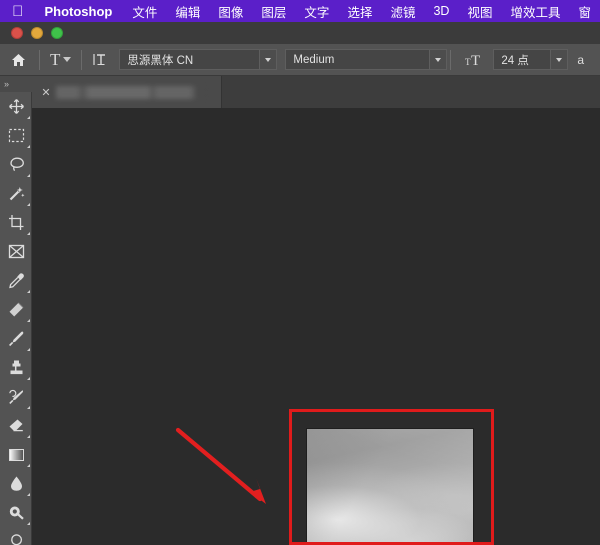 This screenshot has height=545, width=600. Describe the element at coordinates (402, 11) in the screenshot. I see `menu-item-filter: 滤镜` at that location.